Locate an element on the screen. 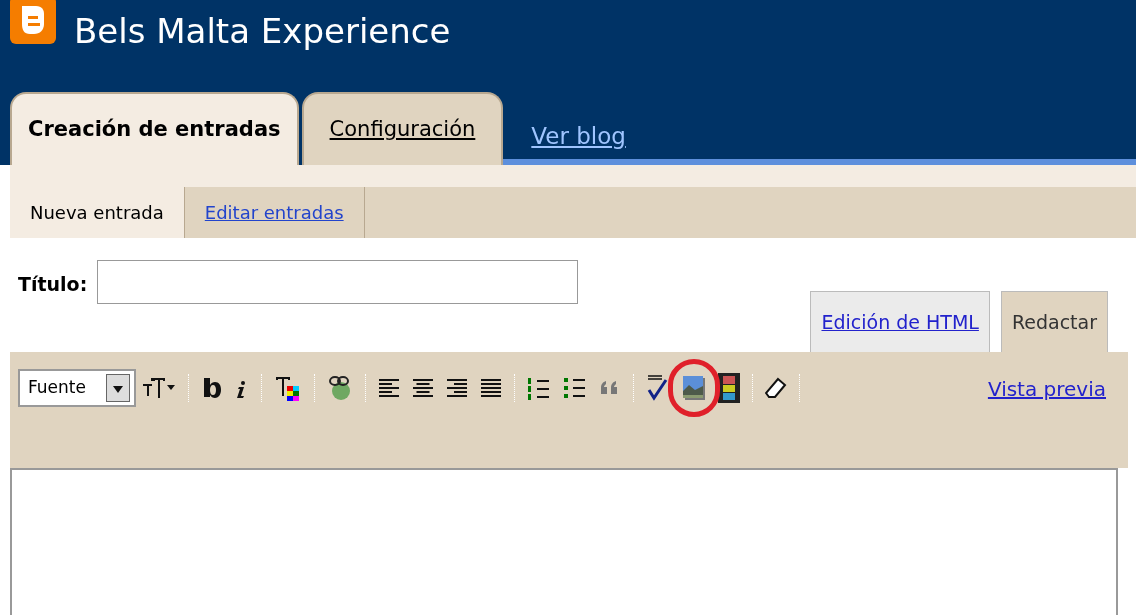  align-center-icon is located at coordinates (423, 388).